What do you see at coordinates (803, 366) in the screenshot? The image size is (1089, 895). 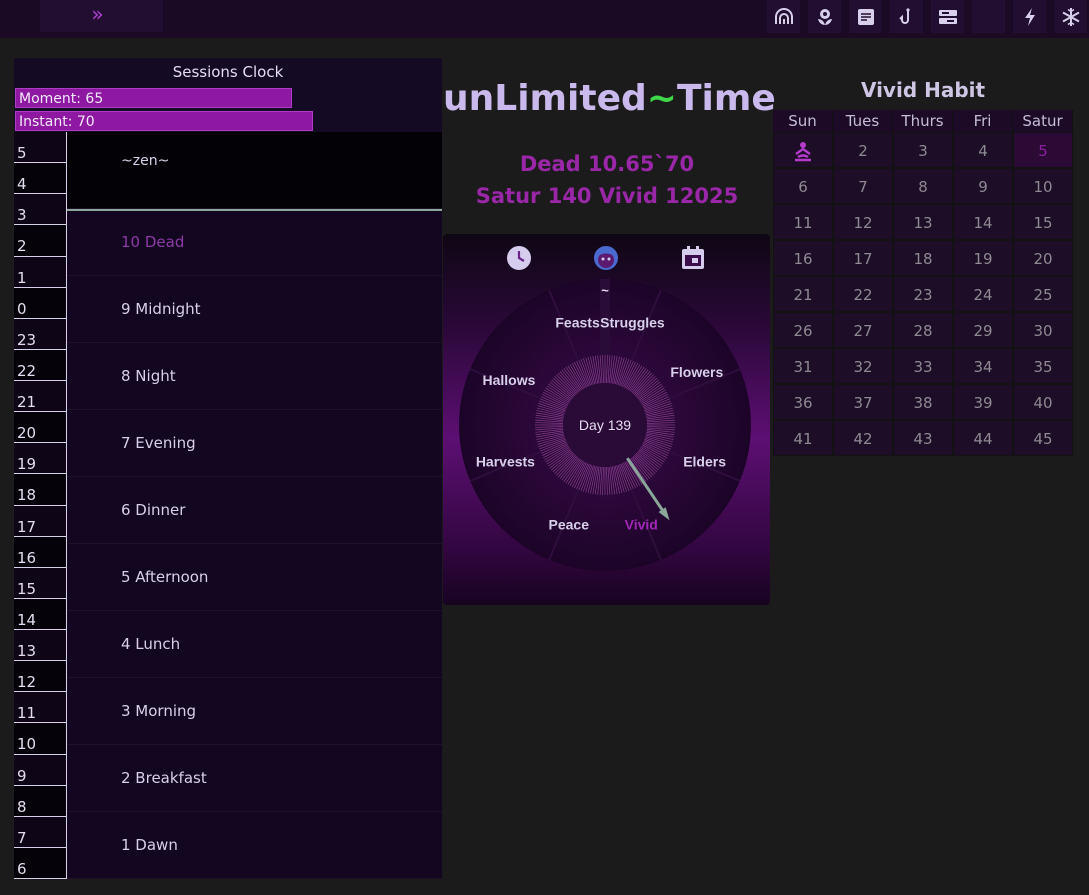 I see `calendar-day-cell: 31` at bounding box center [803, 366].